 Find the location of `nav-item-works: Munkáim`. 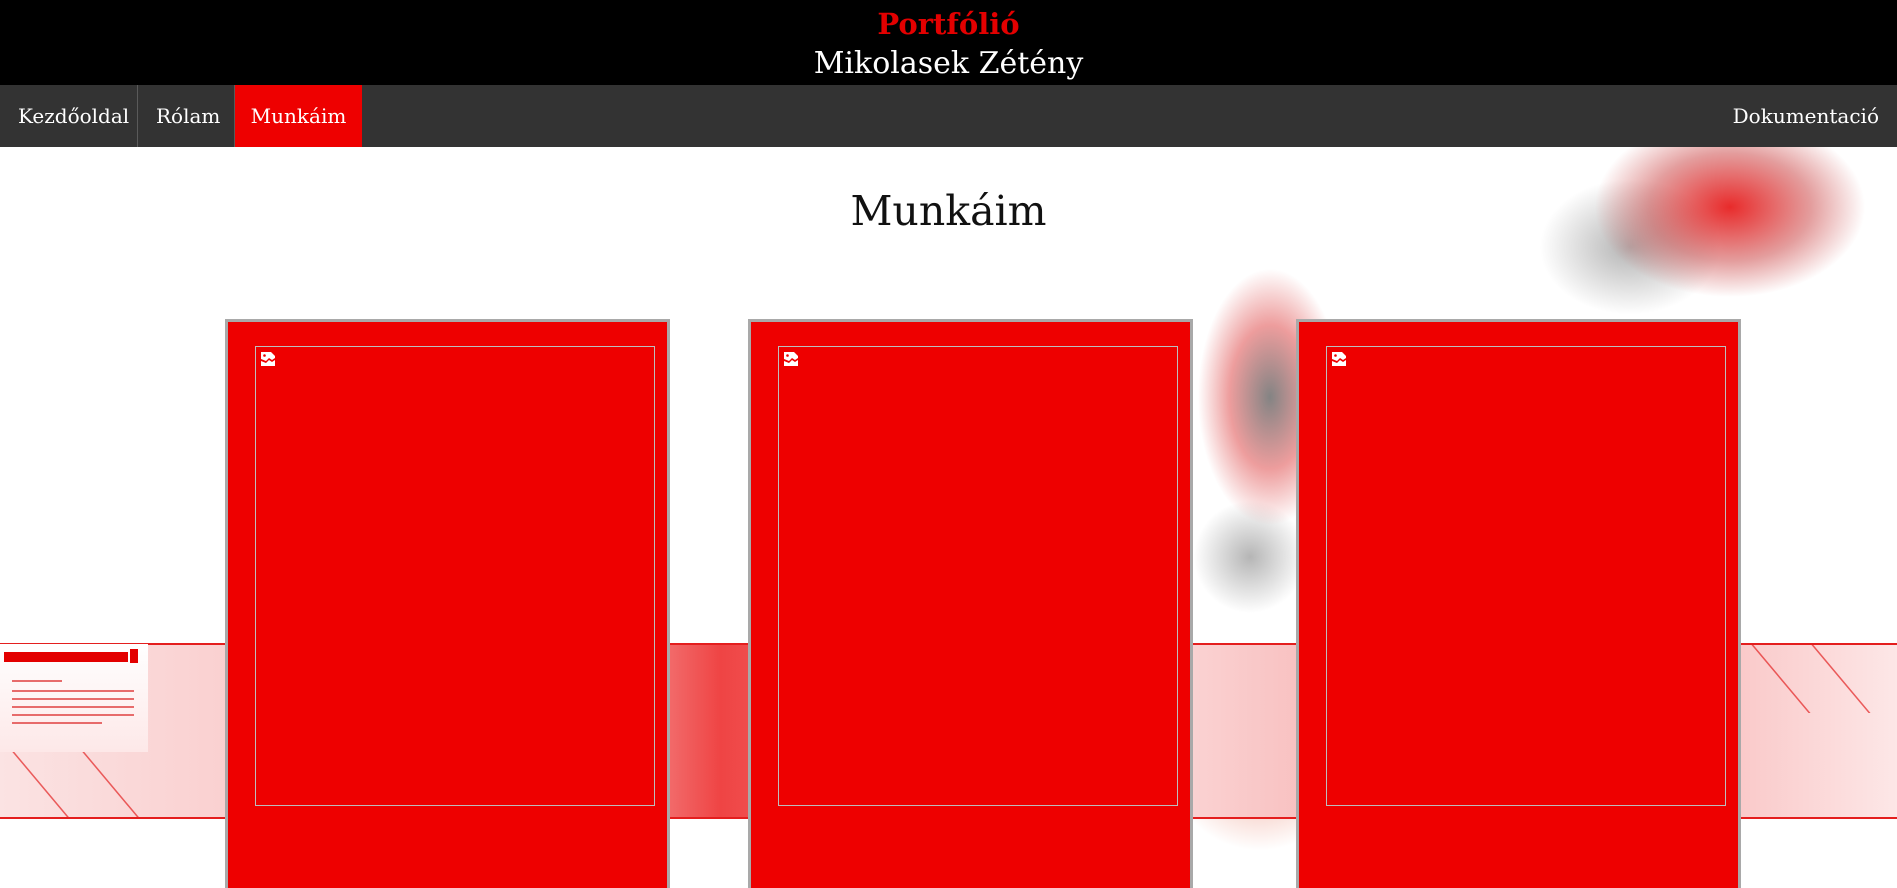

nav-item-works: Munkáim is located at coordinates (298, 116).